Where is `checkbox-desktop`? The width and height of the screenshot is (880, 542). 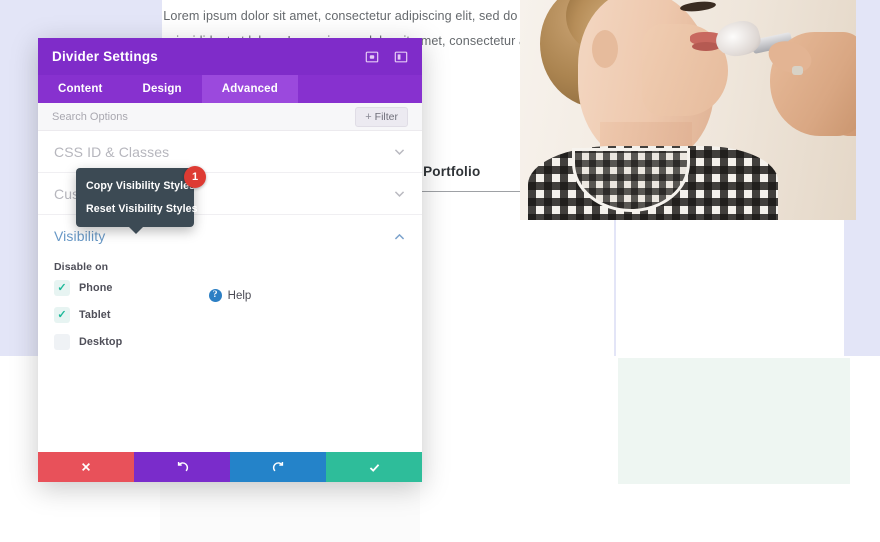
checkbox-desktop is located at coordinates (62, 342).